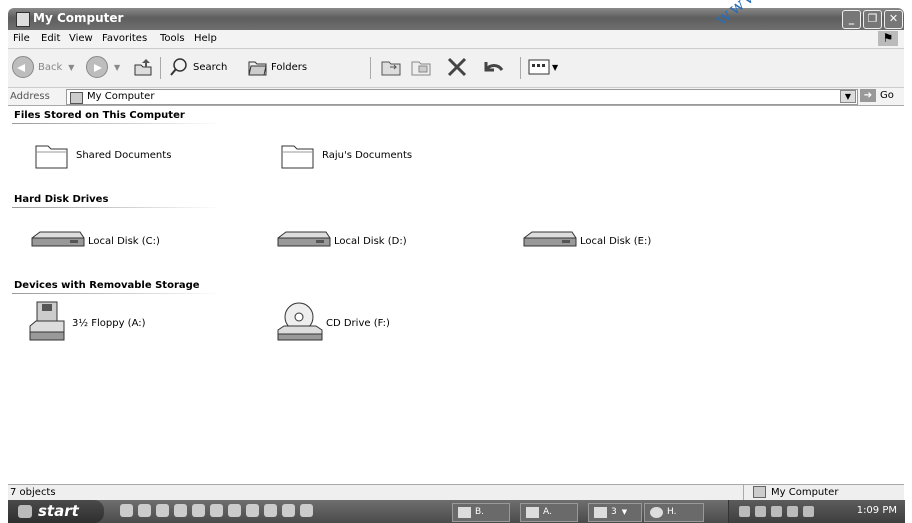  I want to click on views-button: ▼, so click(543, 67).